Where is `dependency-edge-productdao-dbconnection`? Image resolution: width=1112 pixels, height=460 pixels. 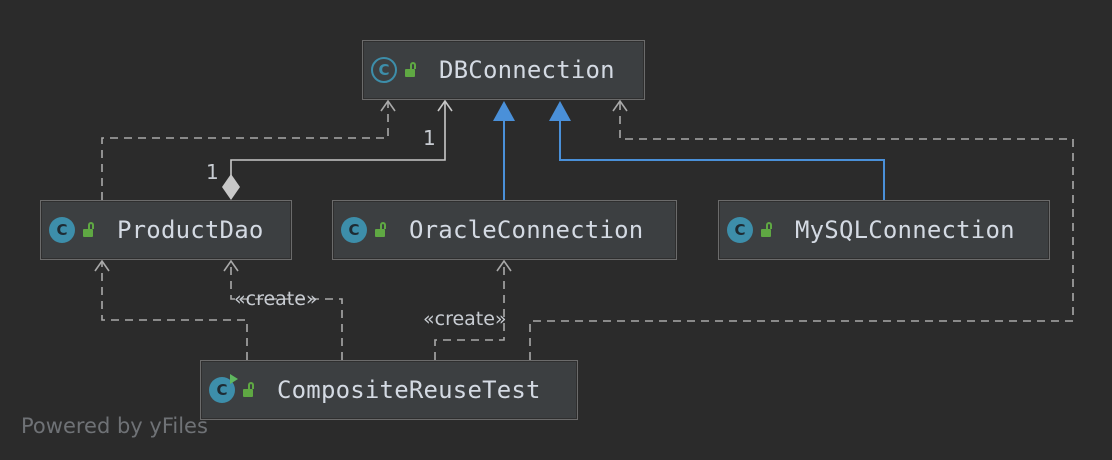
dependency-edge-productdao-dbconnection is located at coordinates (248, 149).